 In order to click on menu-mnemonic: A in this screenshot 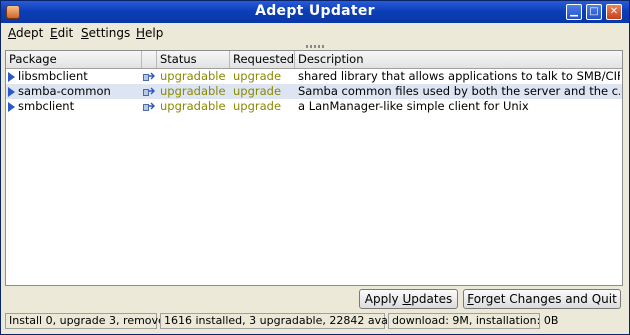, I will do `click(12, 33)`.